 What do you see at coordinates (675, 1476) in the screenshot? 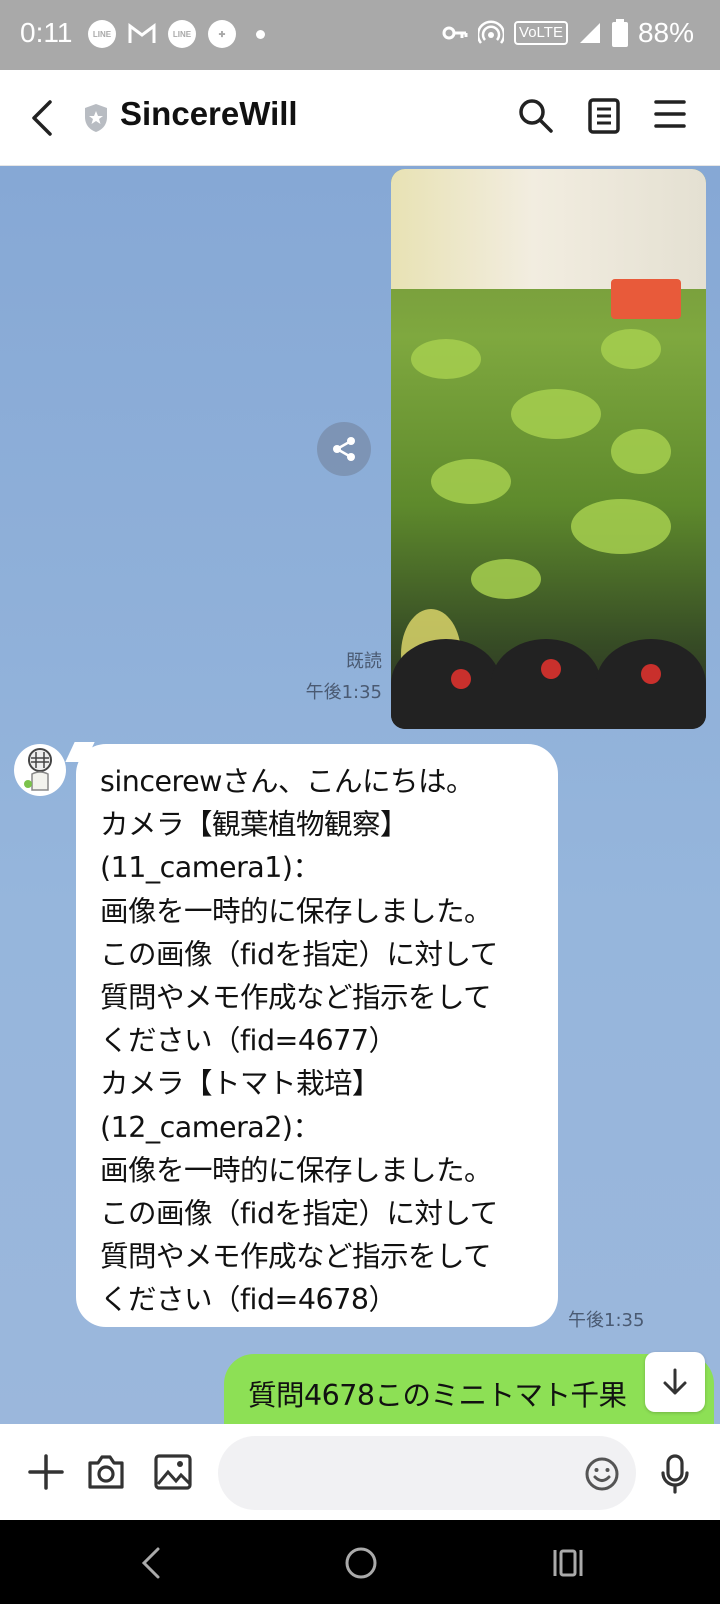
I see `microphone-icon` at bounding box center [675, 1476].